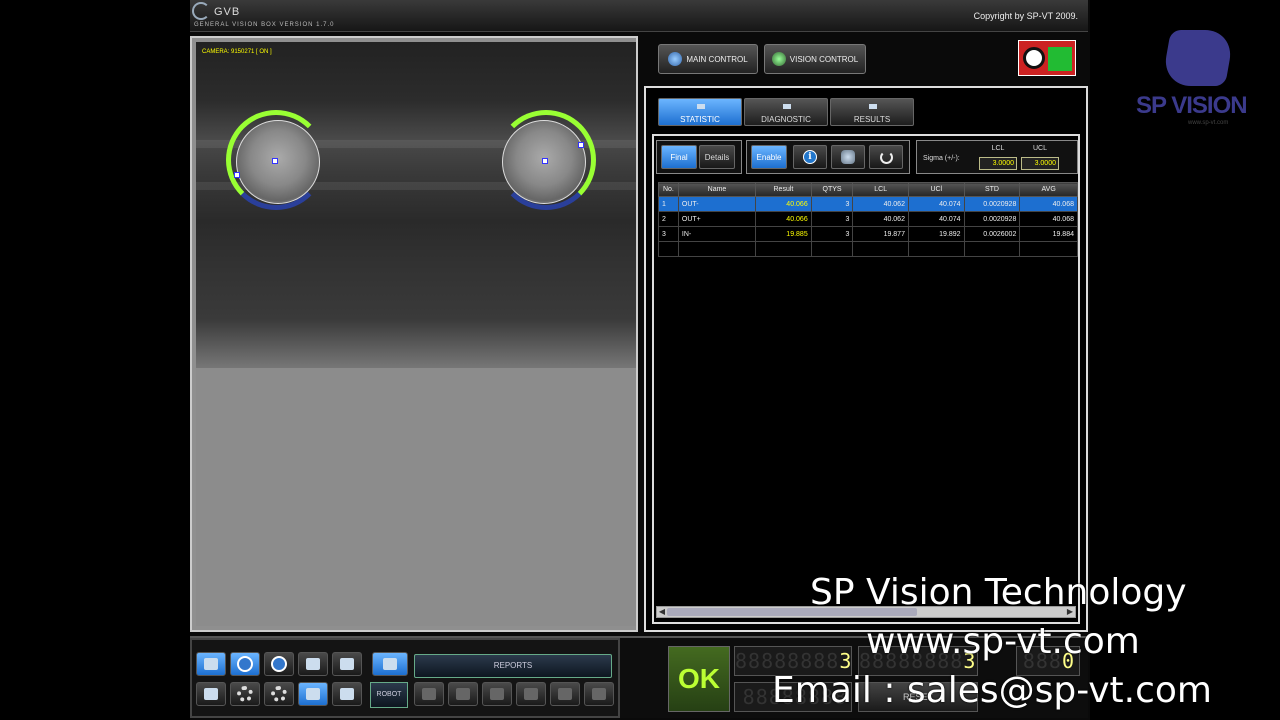 The width and height of the screenshot is (1280, 720). What do you see at coordinates (662, 612) in the screenshot?
I see `scroll-left-icon: ◀` at bounding box center [662, 612].